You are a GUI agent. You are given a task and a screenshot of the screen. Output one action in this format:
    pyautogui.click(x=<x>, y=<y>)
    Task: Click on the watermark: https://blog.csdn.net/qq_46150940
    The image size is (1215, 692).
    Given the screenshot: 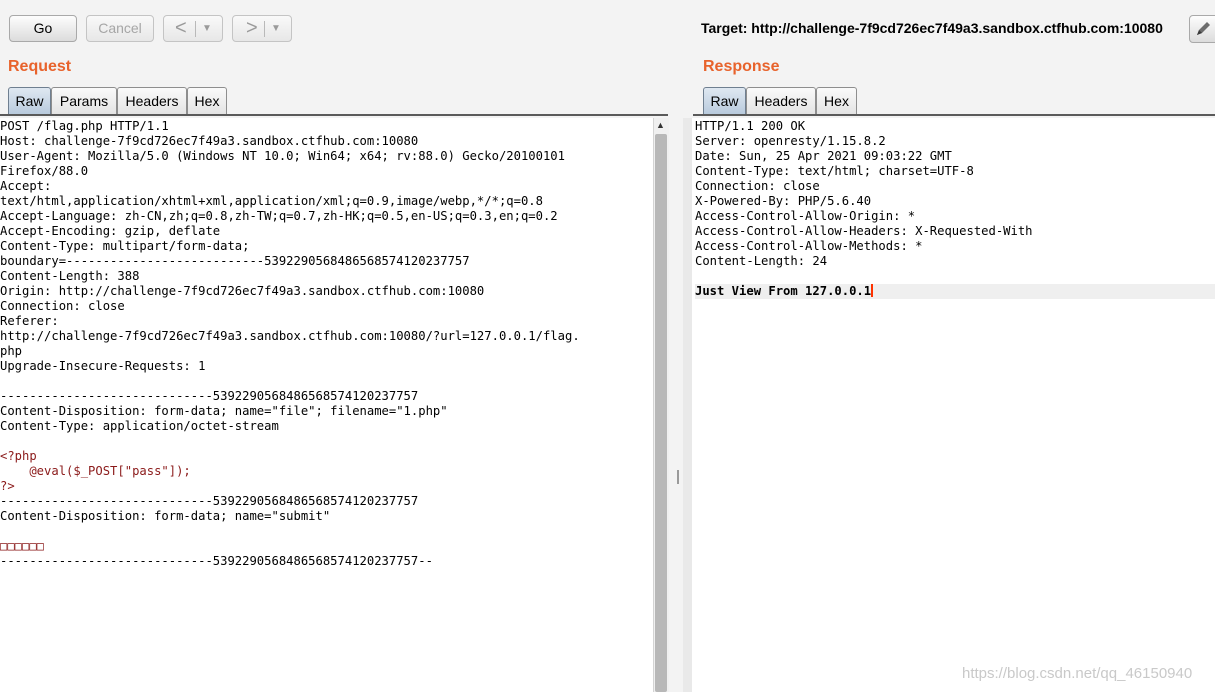 What is the action you would take?
    pyautogui.click(x=1077, y=673)
    